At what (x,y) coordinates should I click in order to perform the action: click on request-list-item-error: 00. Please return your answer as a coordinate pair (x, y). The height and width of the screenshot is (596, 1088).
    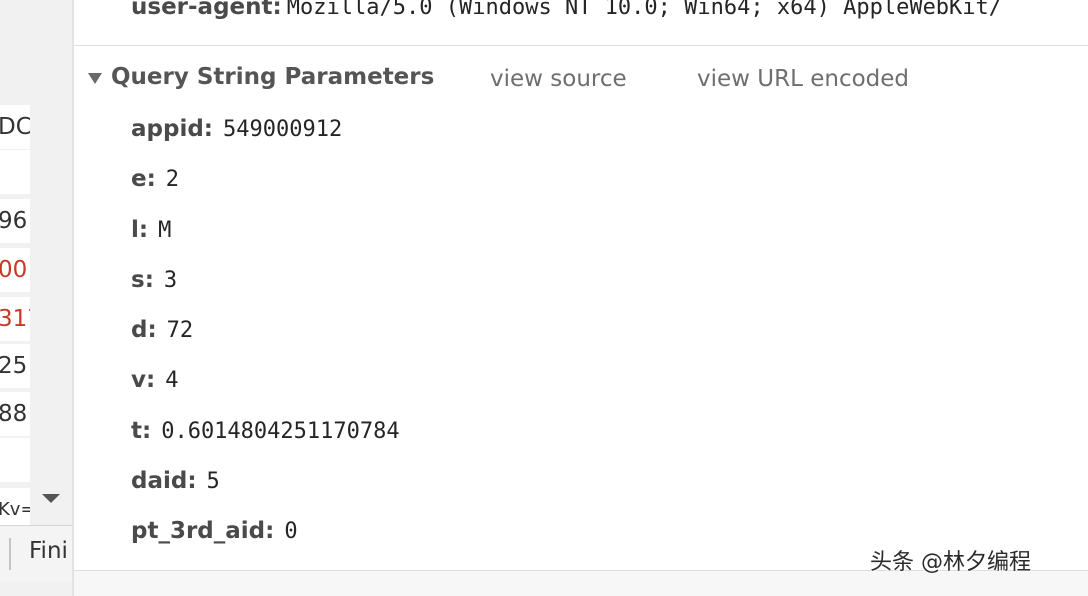
    Looking at the image, I should click on (15, 270).